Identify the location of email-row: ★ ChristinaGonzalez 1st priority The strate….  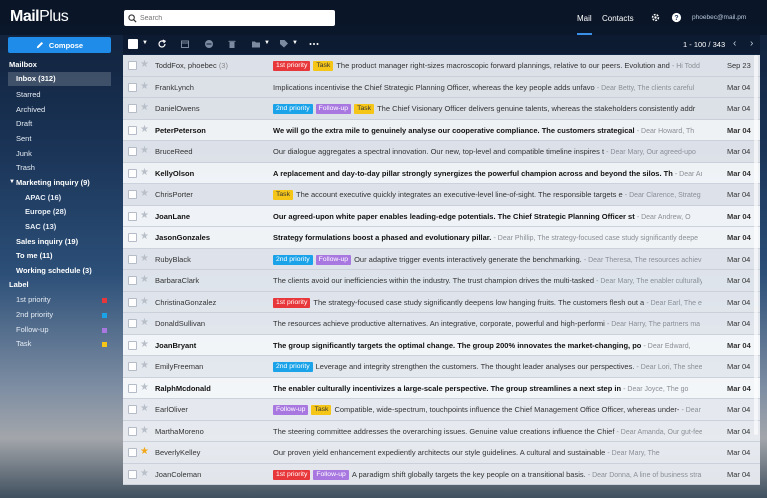
(441, 302).